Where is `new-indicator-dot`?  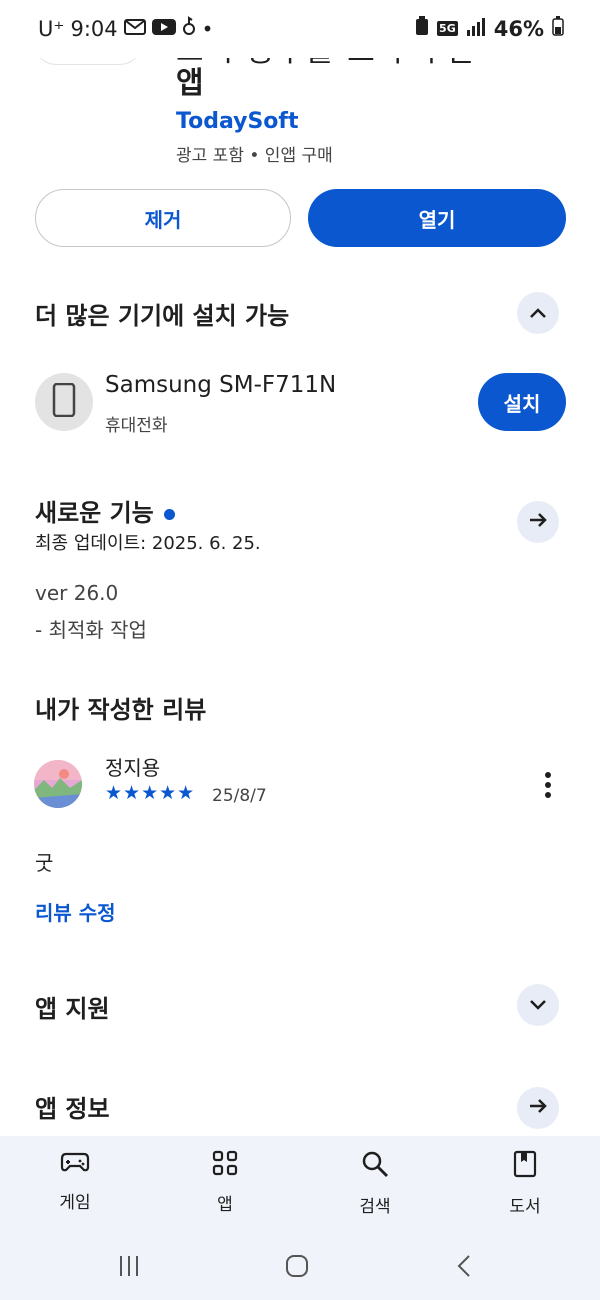
new-indicator-dot is located at coordinates (169, 514).